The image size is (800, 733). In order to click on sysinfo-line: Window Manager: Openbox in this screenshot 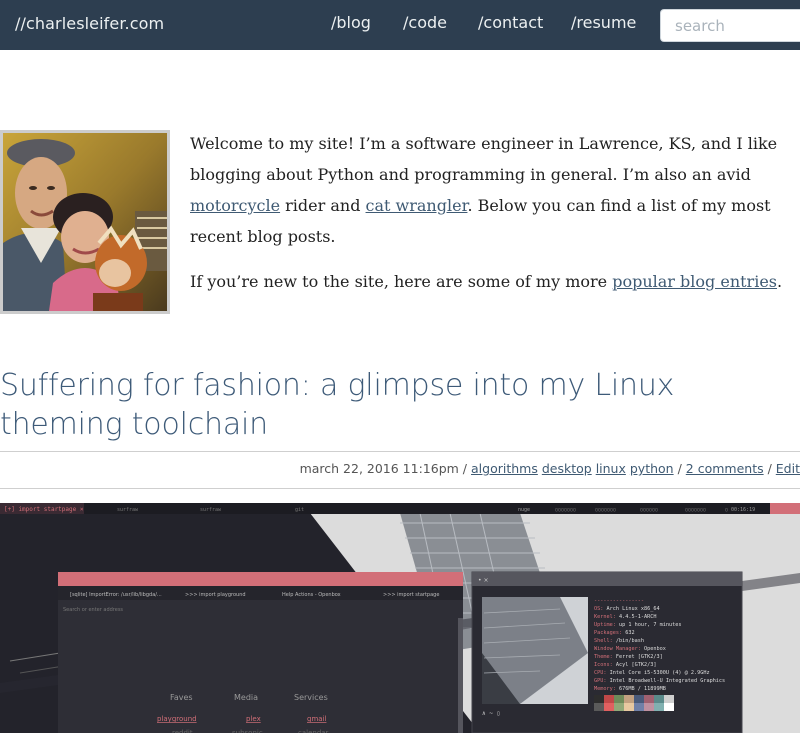, I will do `click(630, 649)`.